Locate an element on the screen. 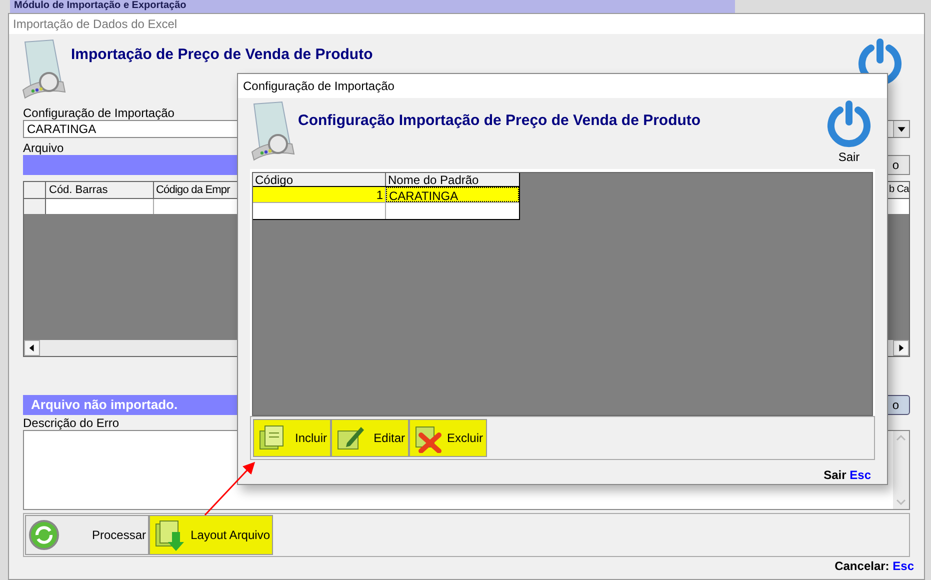 This screenshot has width=931, height=580. page-heading: Importação de Preço de Venda de Produto is located at coordinates (222, 55).